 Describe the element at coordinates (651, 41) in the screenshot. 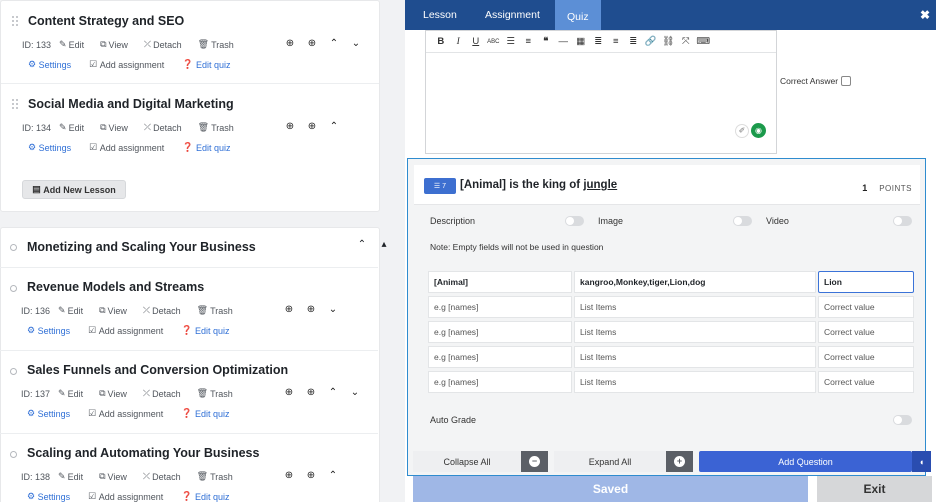

I see `link-icon: 🔗` at that location.